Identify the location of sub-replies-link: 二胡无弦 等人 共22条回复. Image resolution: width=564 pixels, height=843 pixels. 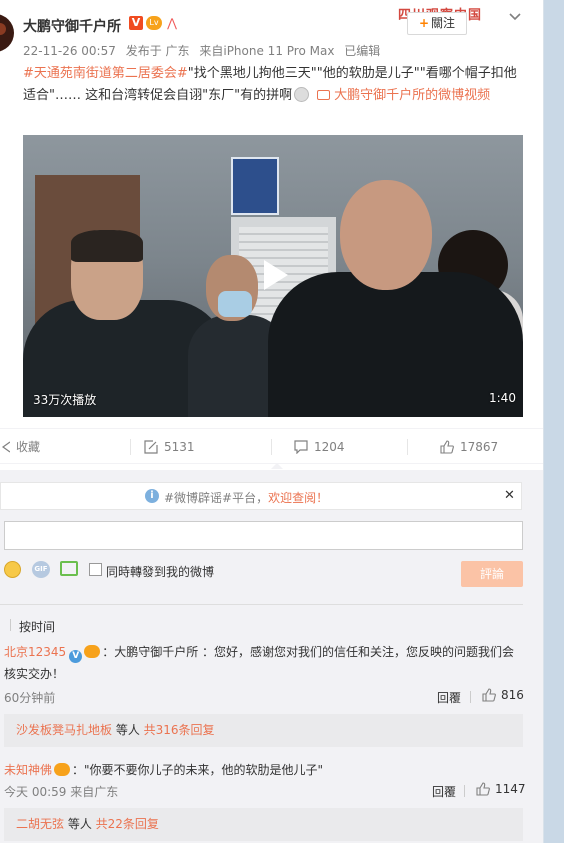
(263, 824).